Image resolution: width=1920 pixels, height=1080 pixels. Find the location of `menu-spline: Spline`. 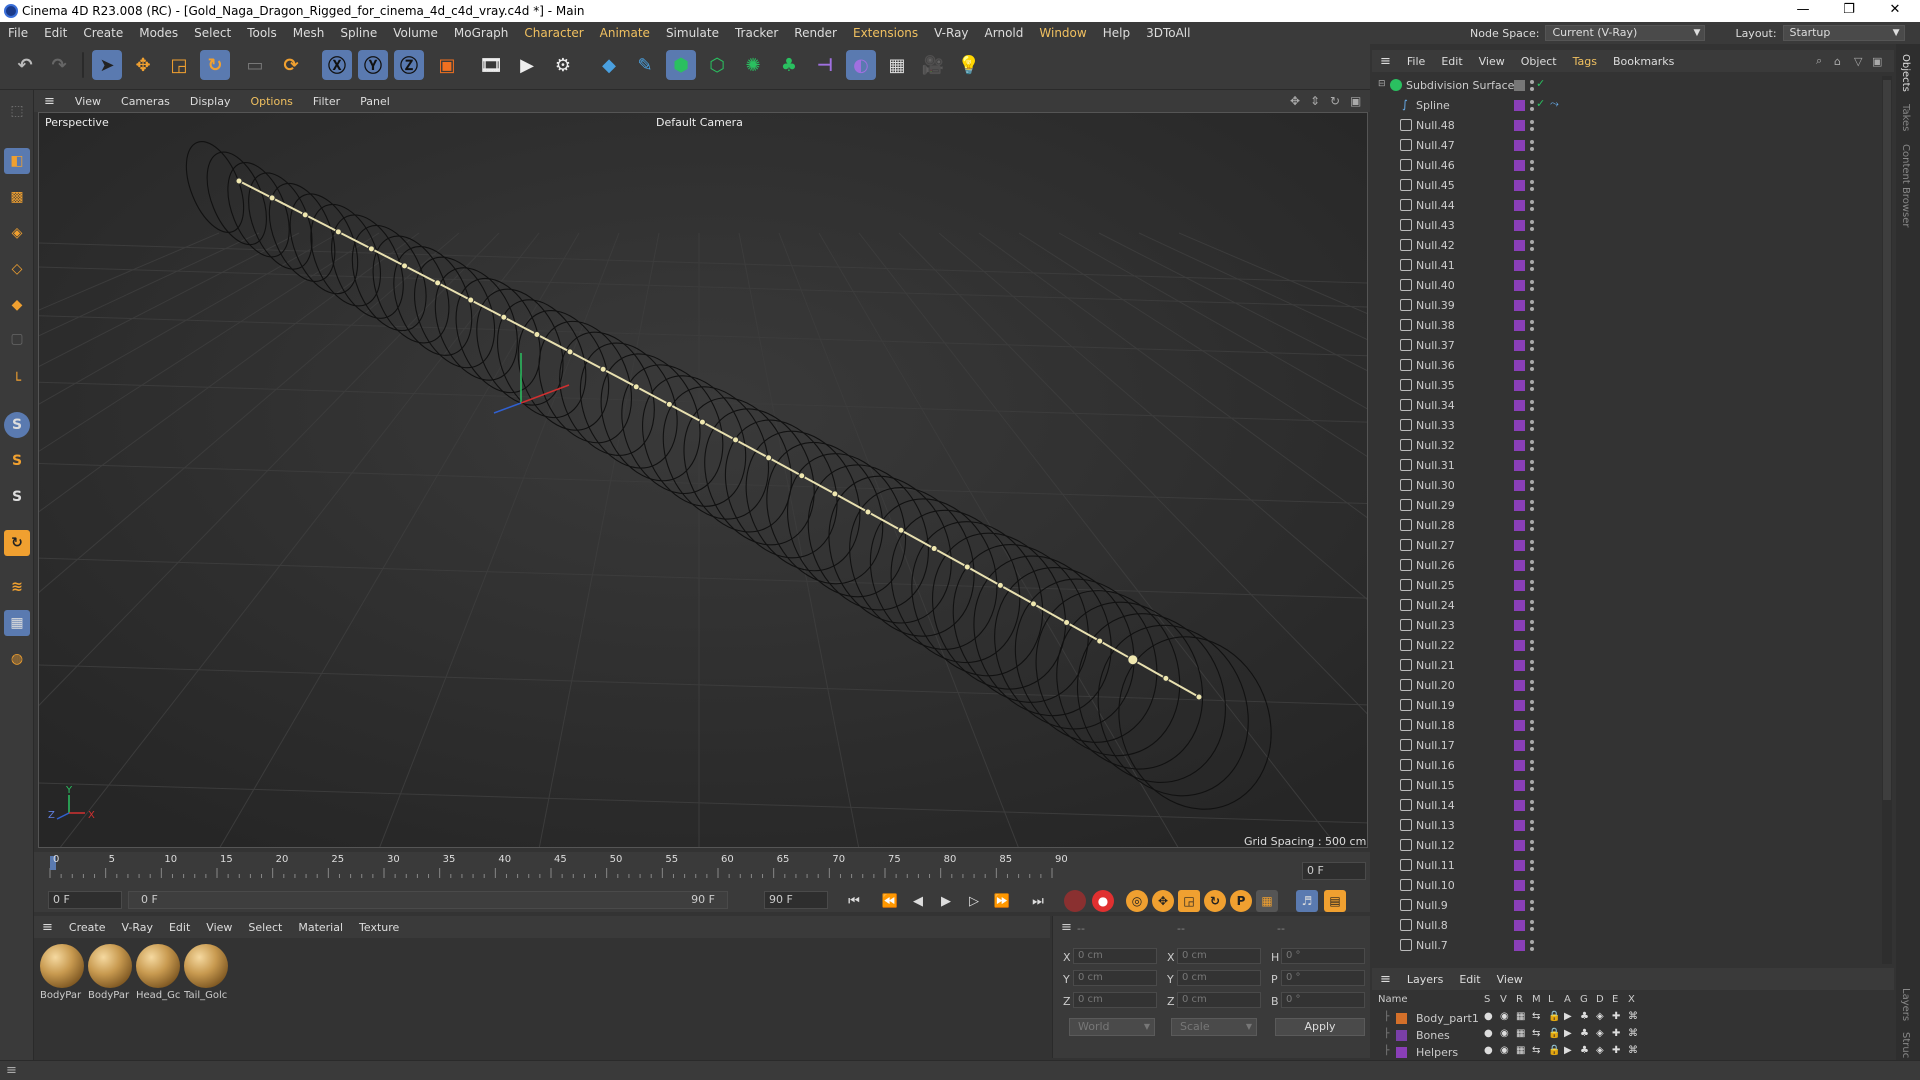

menu-spline: Spline is located at coordinates (358, 33).